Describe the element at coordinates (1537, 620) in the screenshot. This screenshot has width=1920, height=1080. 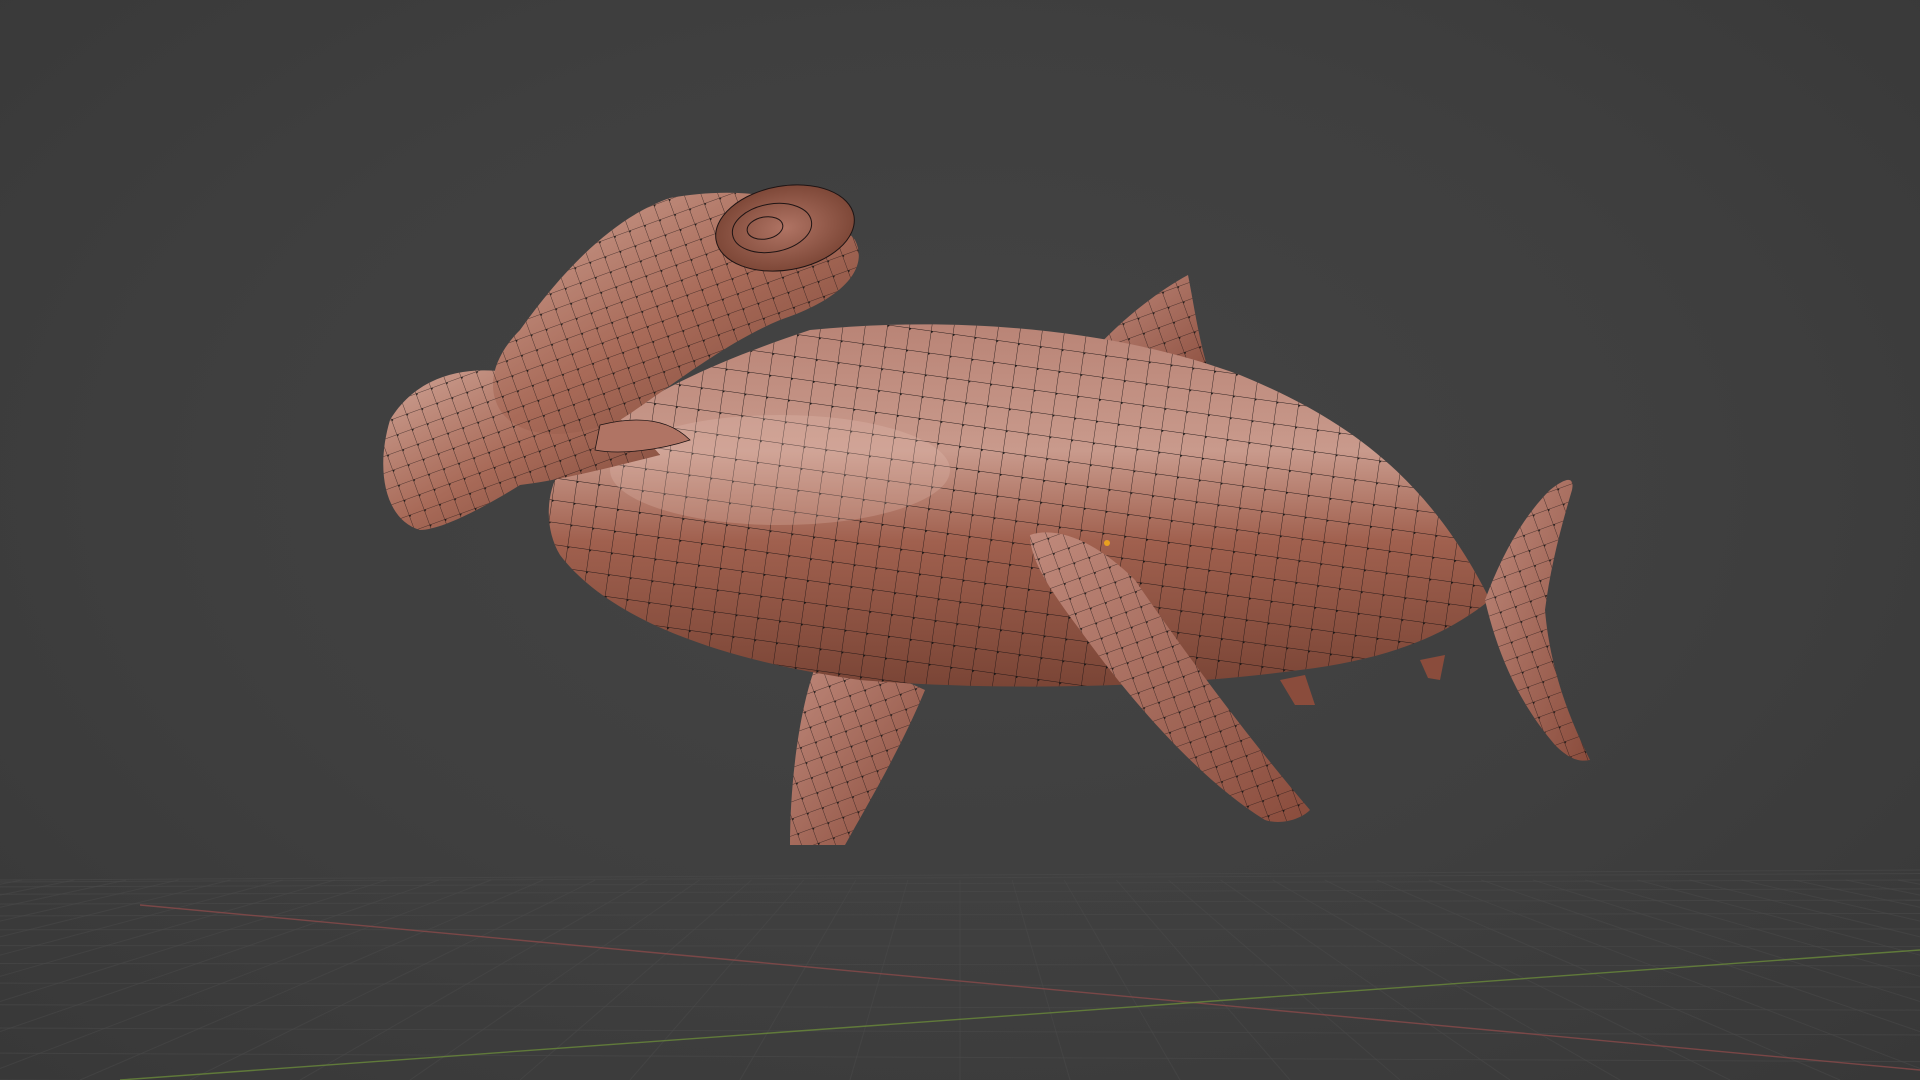
I see `caudal-fin` at that location.